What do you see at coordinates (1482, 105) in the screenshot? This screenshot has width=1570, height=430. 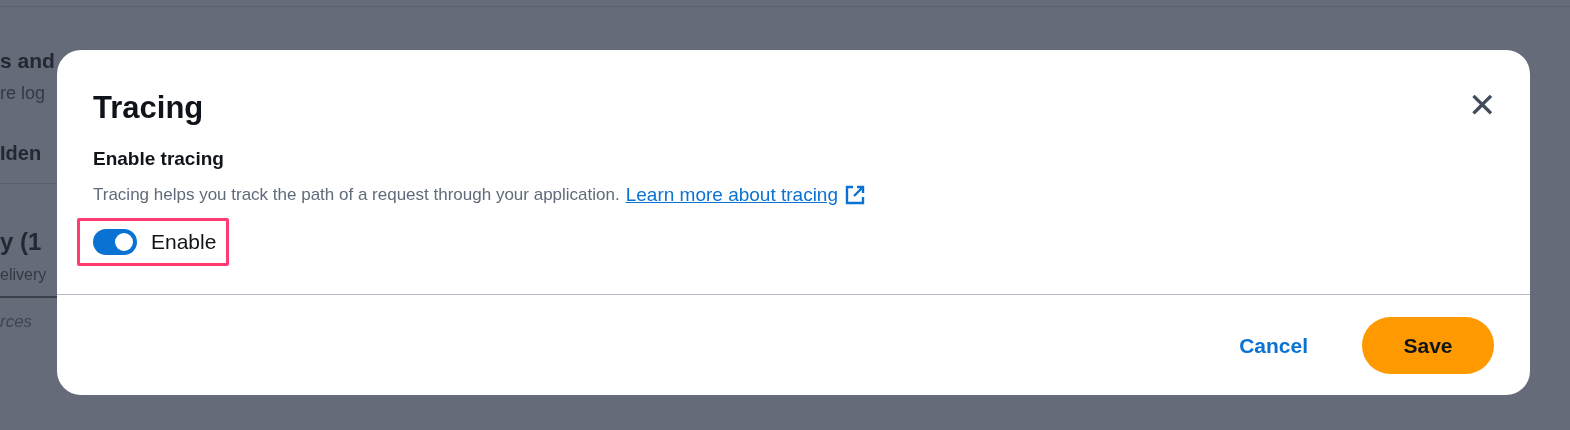 I see `close-button: ✕` at bounding box center [1482, 105].